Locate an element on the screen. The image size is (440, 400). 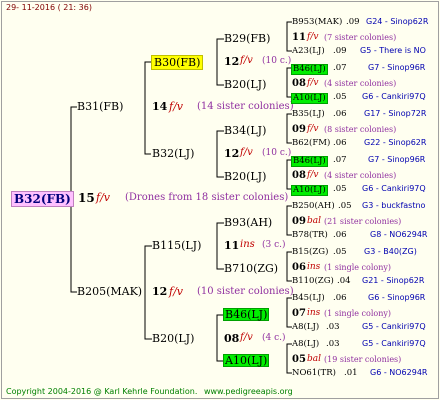
g4-queen-name: B710(ZG) is located at coordinates (251, 268).